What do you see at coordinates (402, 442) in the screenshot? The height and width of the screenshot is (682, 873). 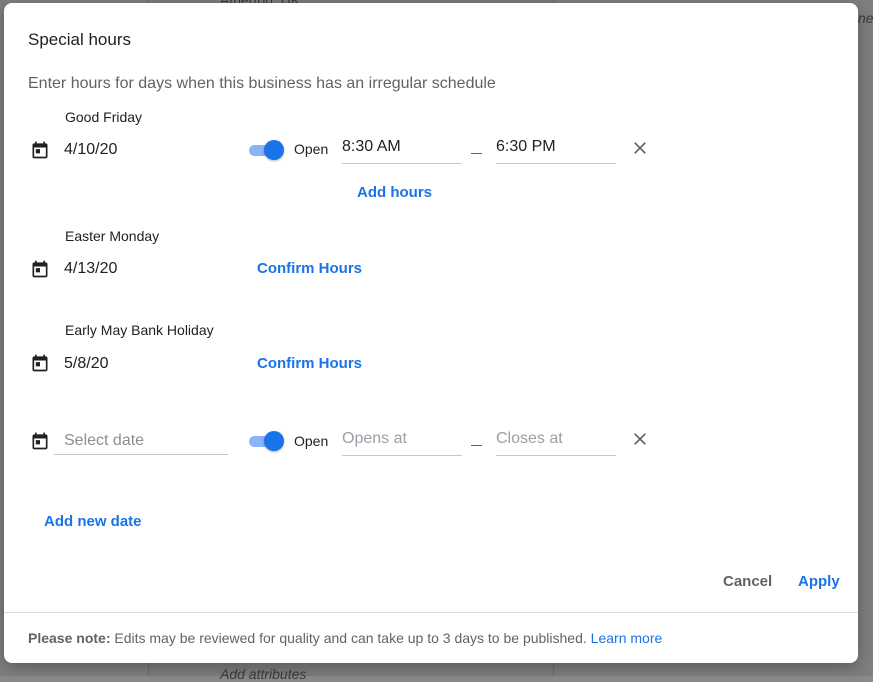 I see `opens-at-input: Opens at` at bounding box center [402, 442].